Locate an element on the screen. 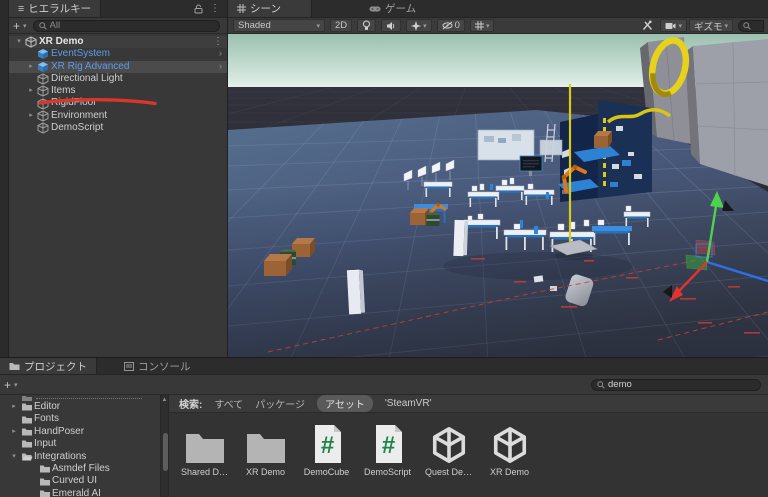  asset-tile-xr-demo-asset: XR Demo is located at coordinates (509, 450).